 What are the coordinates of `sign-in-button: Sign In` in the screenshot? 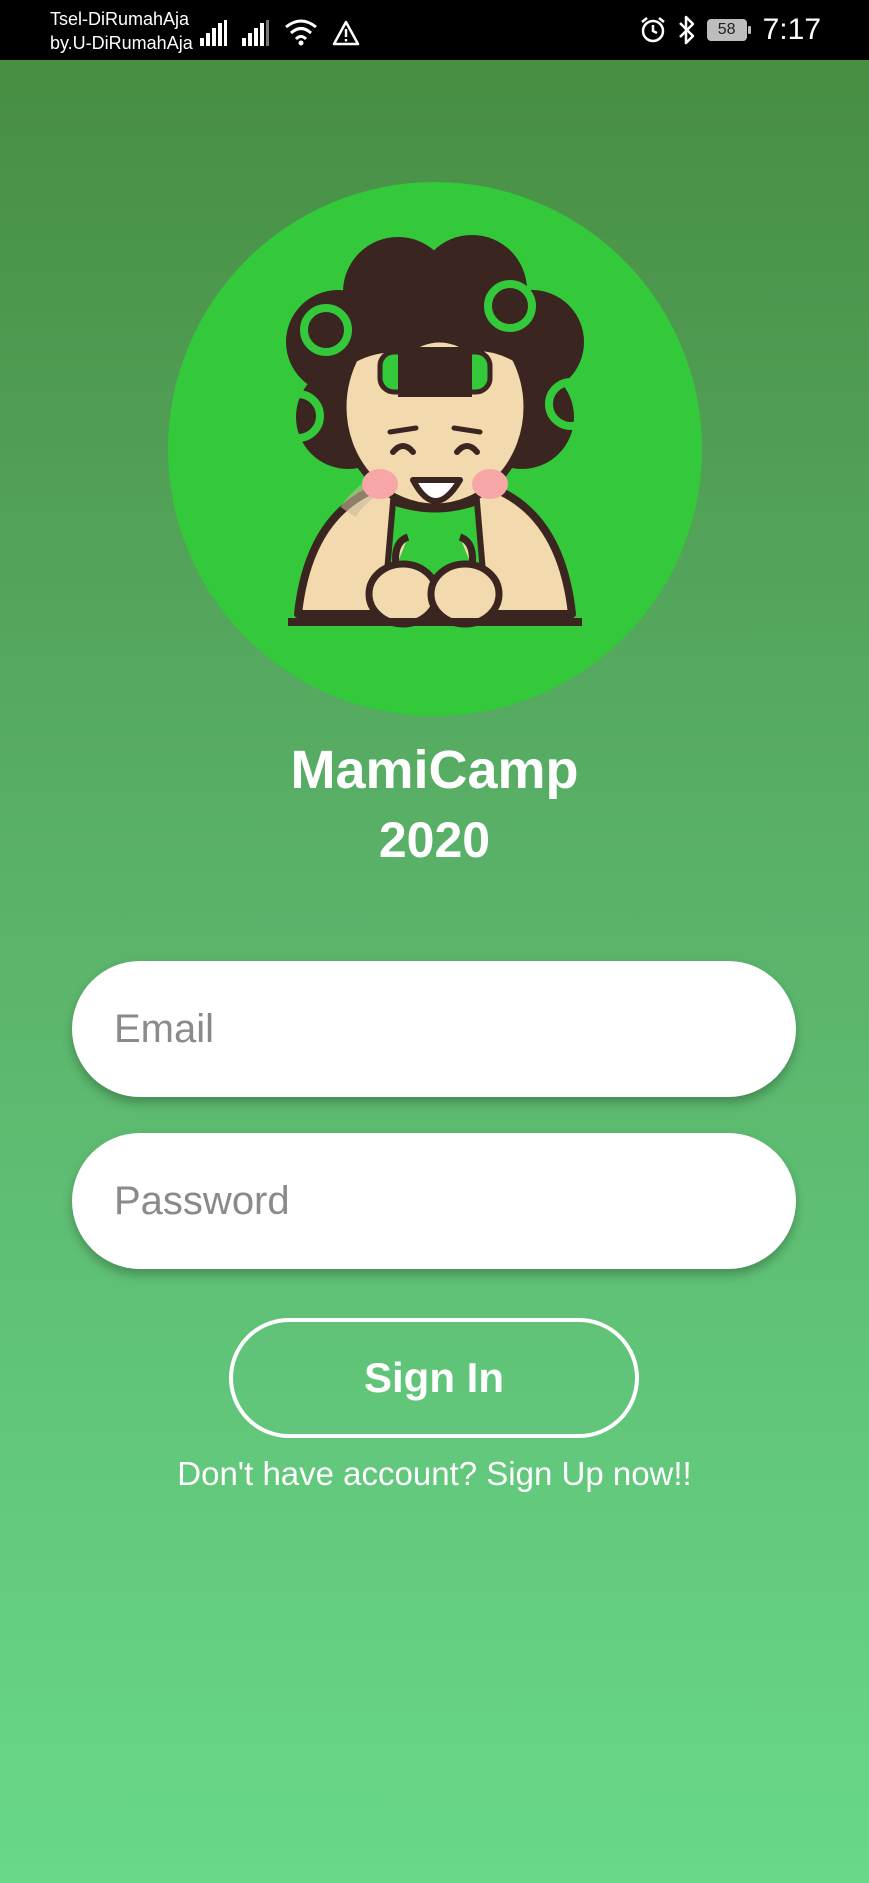 It's located at (434, 1378).